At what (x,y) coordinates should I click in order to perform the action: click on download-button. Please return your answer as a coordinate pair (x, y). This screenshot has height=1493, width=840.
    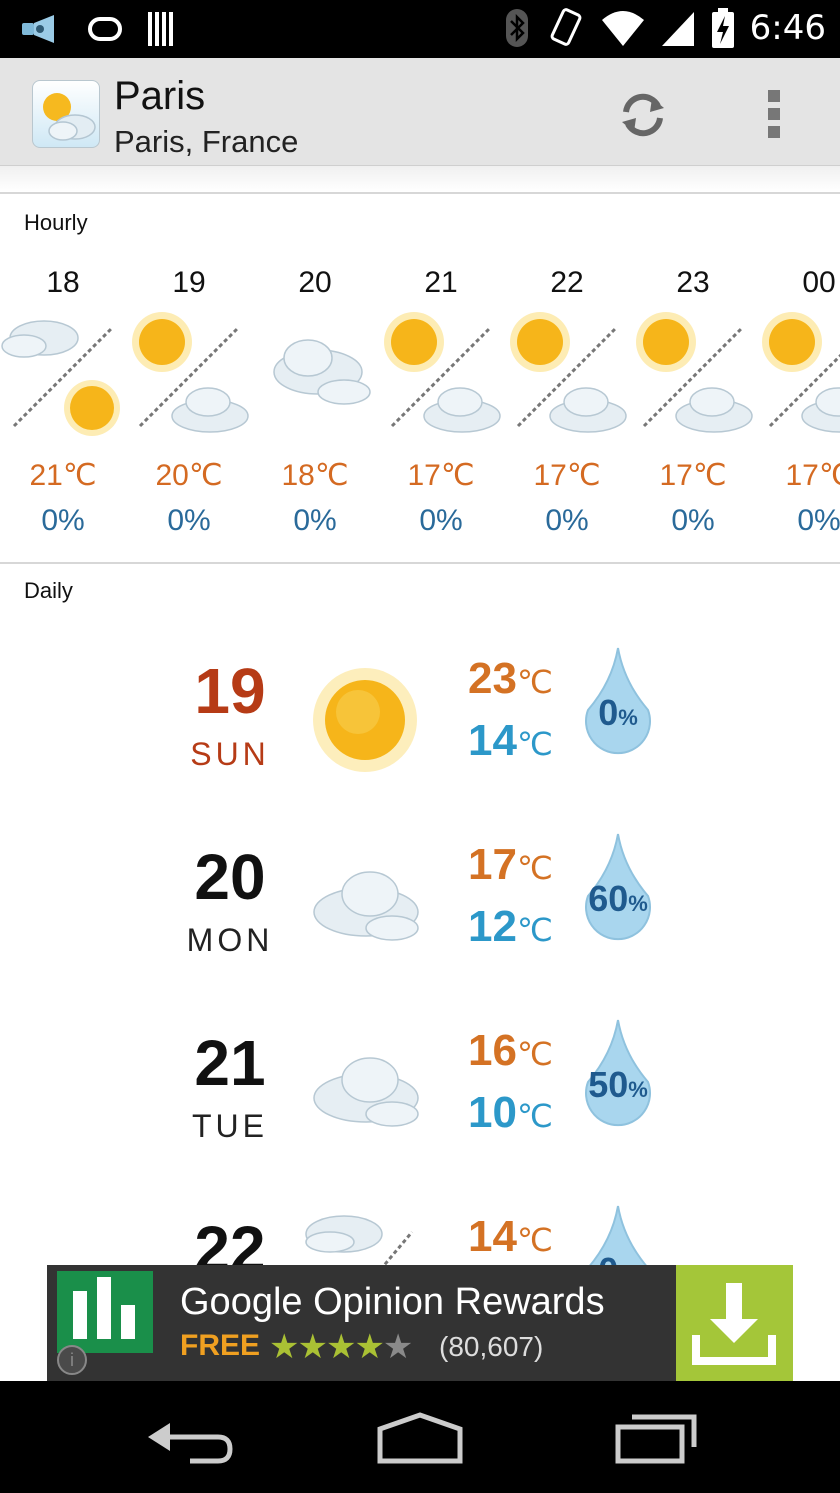
    Looking at the image, I should click on (734, 1323).